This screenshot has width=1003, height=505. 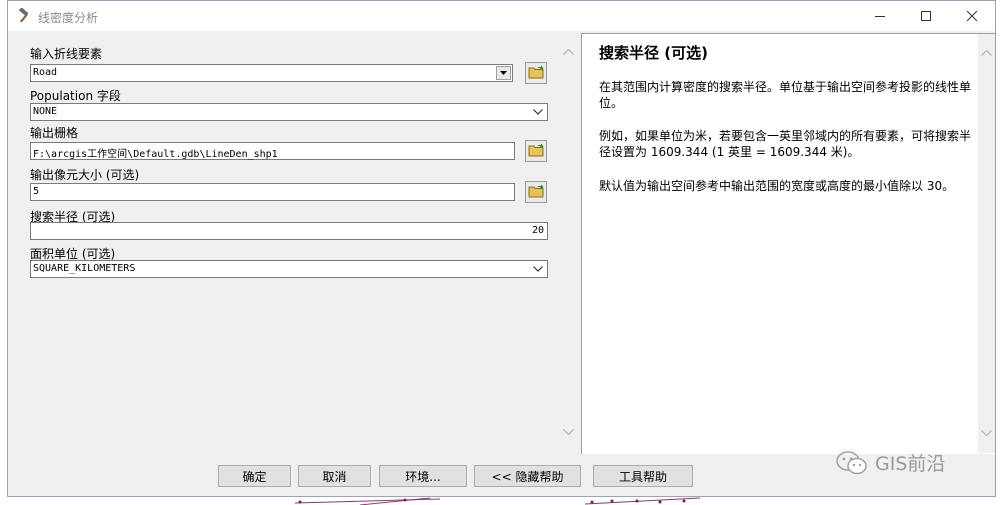 What do you see at coordinates (289, 269) in the screenshot?
I see `area-units-combo: SQUARE_KILOMETERS` at bounding box center [289, 269].